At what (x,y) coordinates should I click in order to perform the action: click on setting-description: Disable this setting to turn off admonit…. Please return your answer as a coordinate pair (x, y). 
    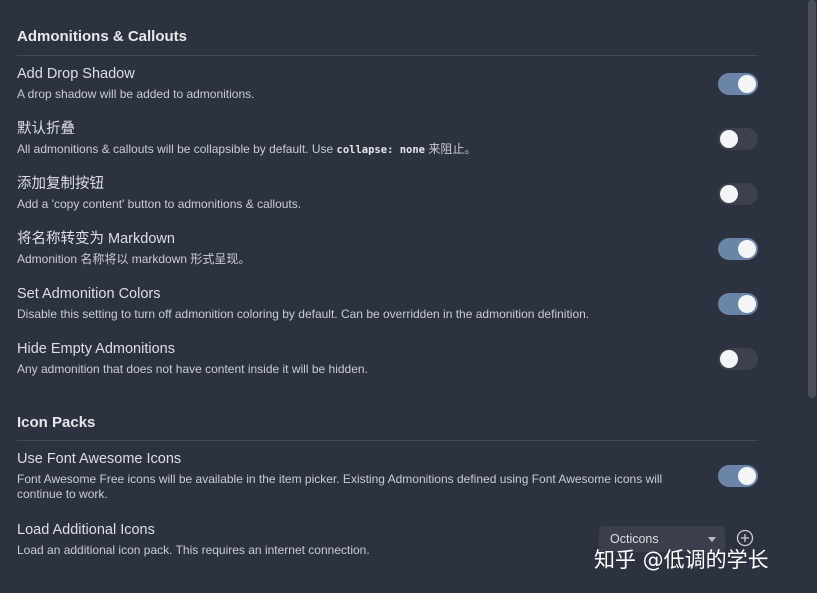
    Looking at the image, I should click on (303, 314).